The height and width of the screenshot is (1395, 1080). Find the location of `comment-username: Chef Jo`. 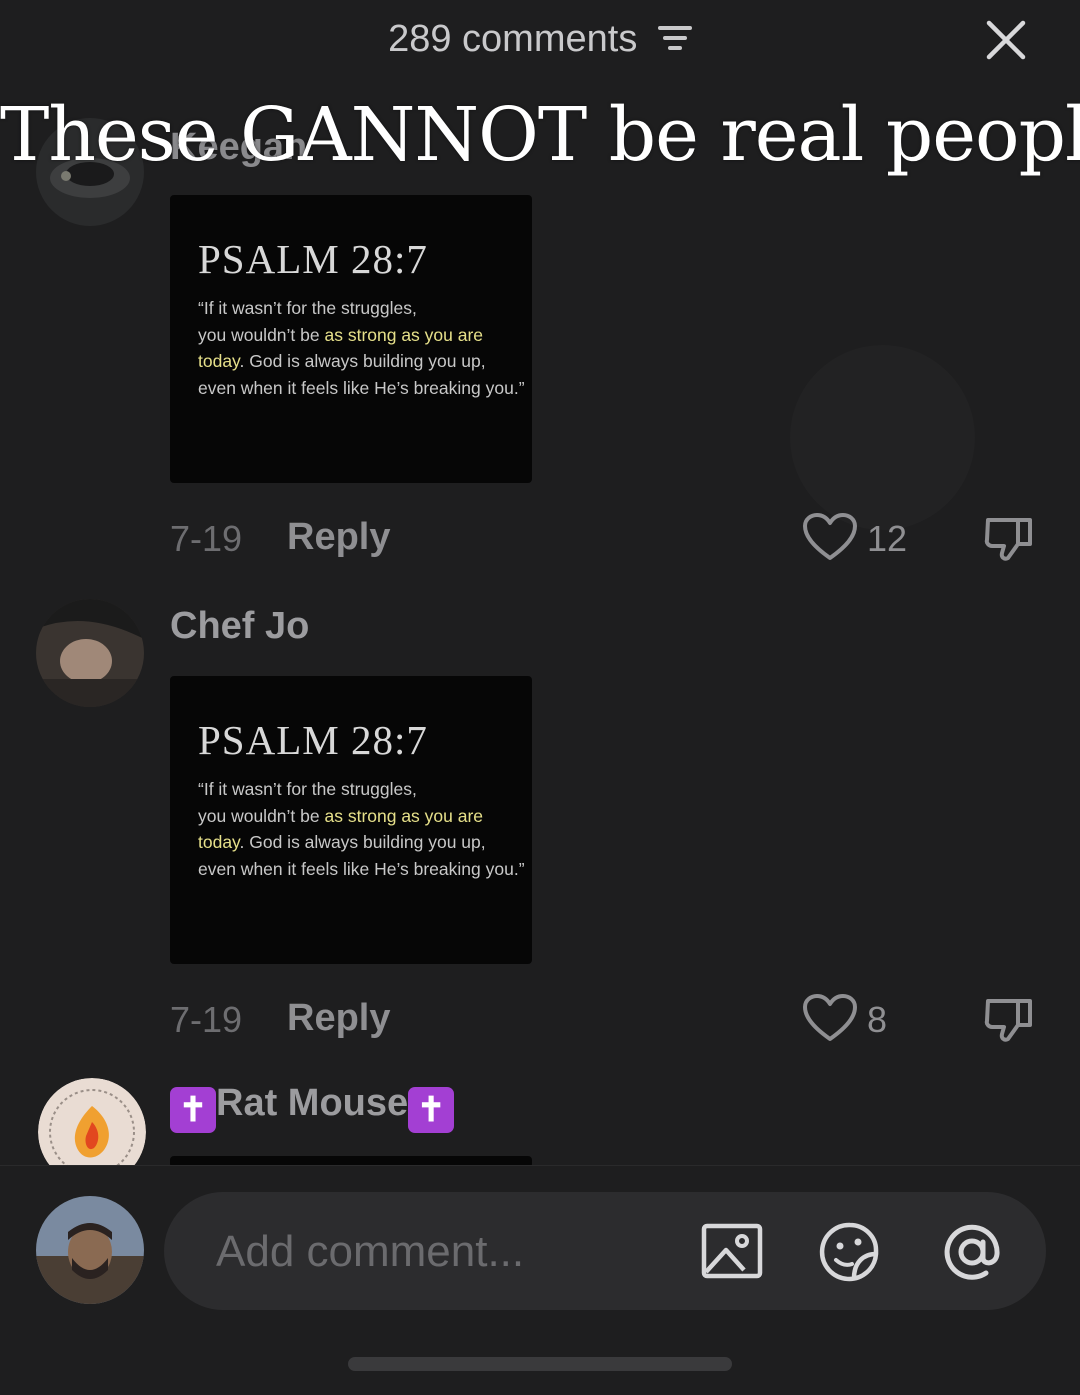

comment-username: Chef Jo is located at coordinates (239, 626).